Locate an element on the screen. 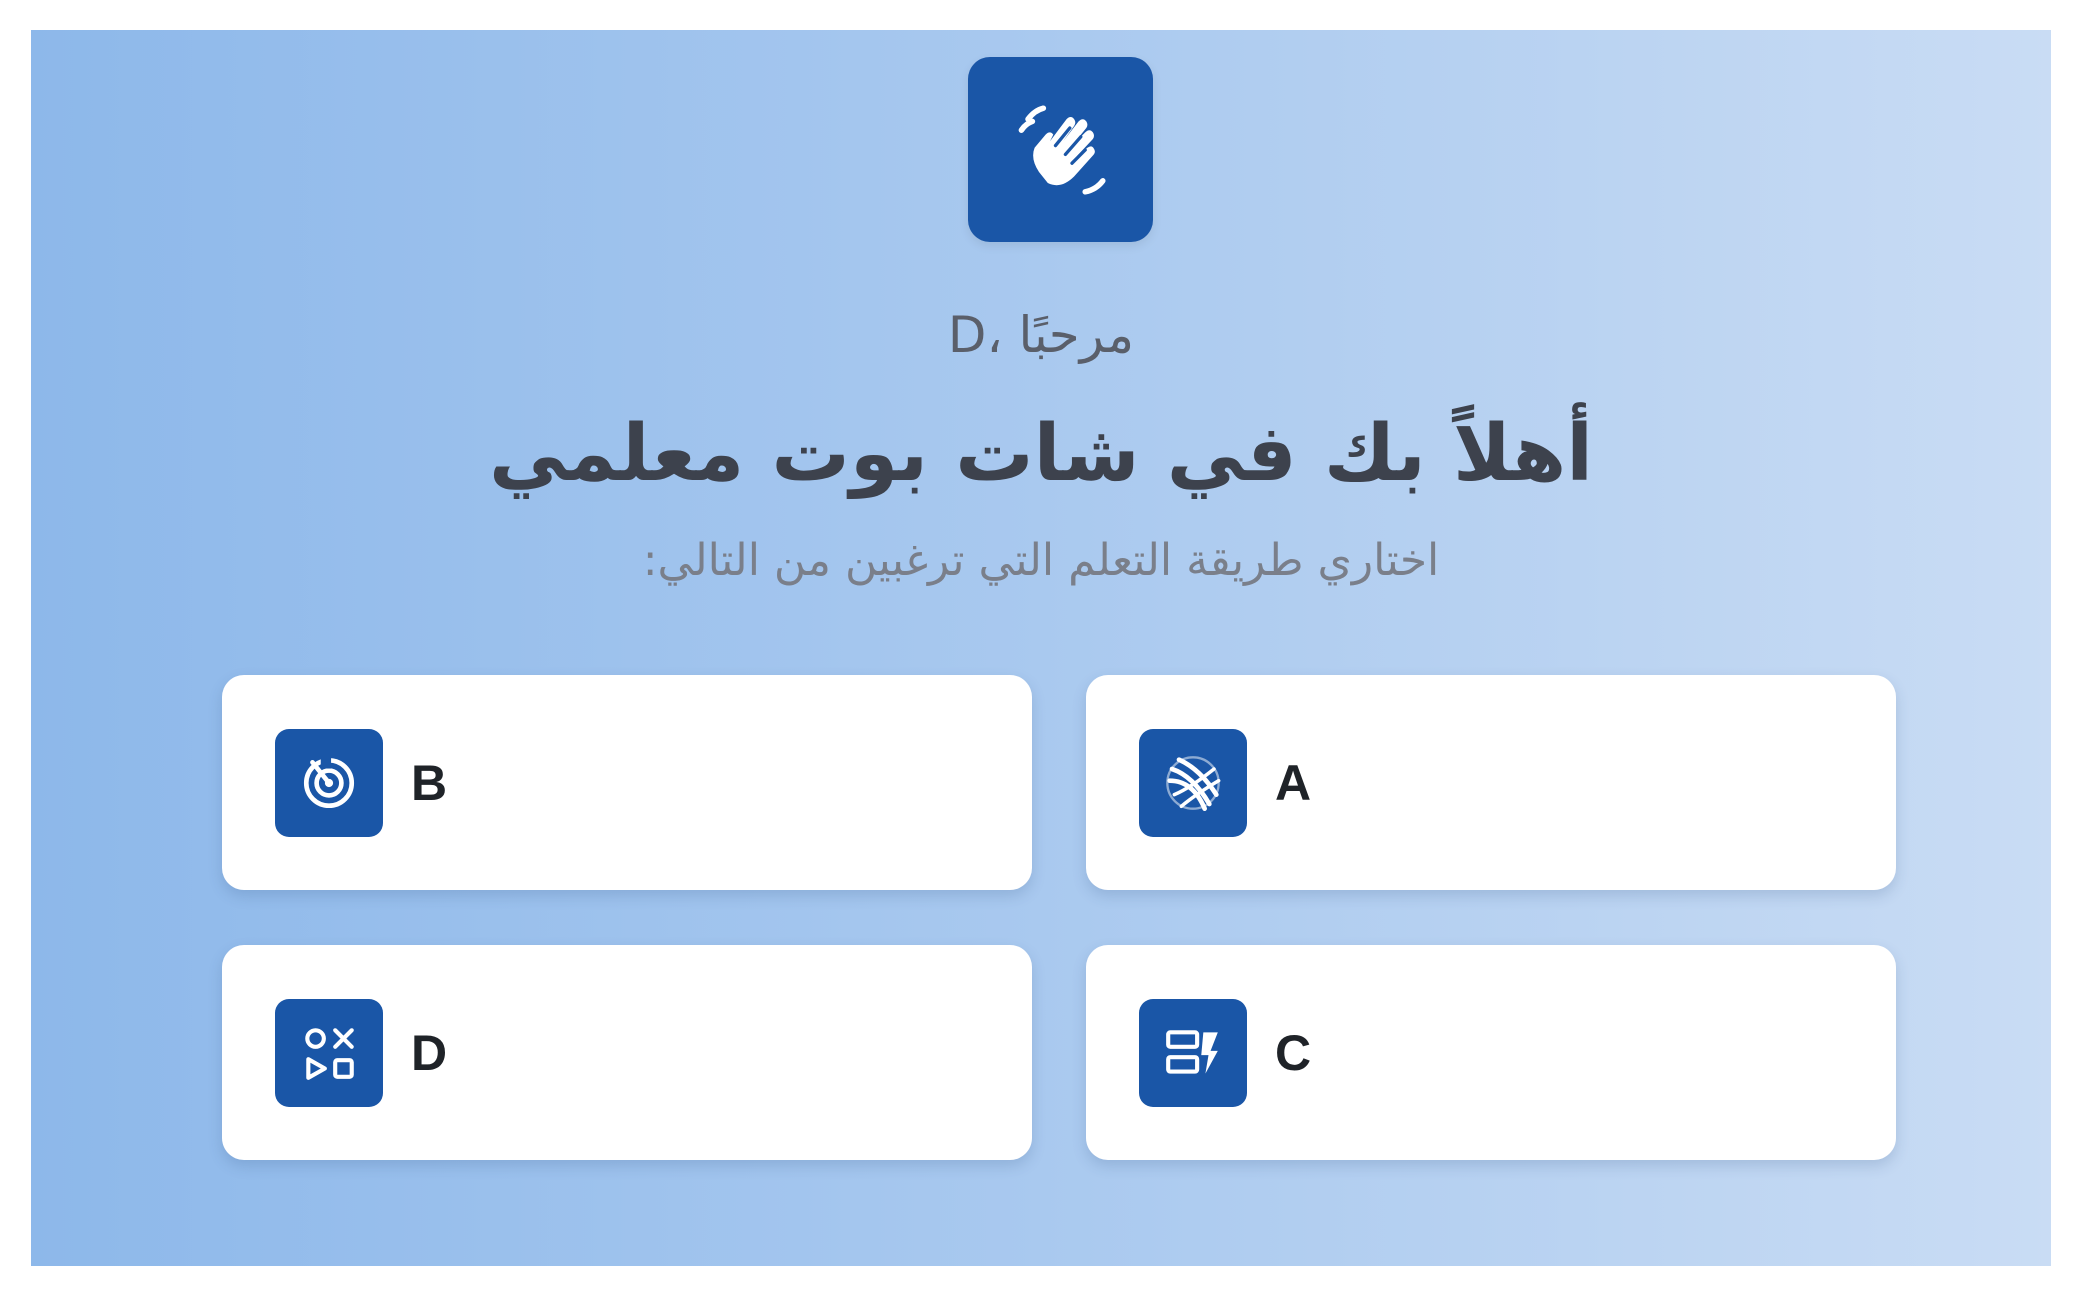  game-shapes-icon is located at coordinates (329, 1052).